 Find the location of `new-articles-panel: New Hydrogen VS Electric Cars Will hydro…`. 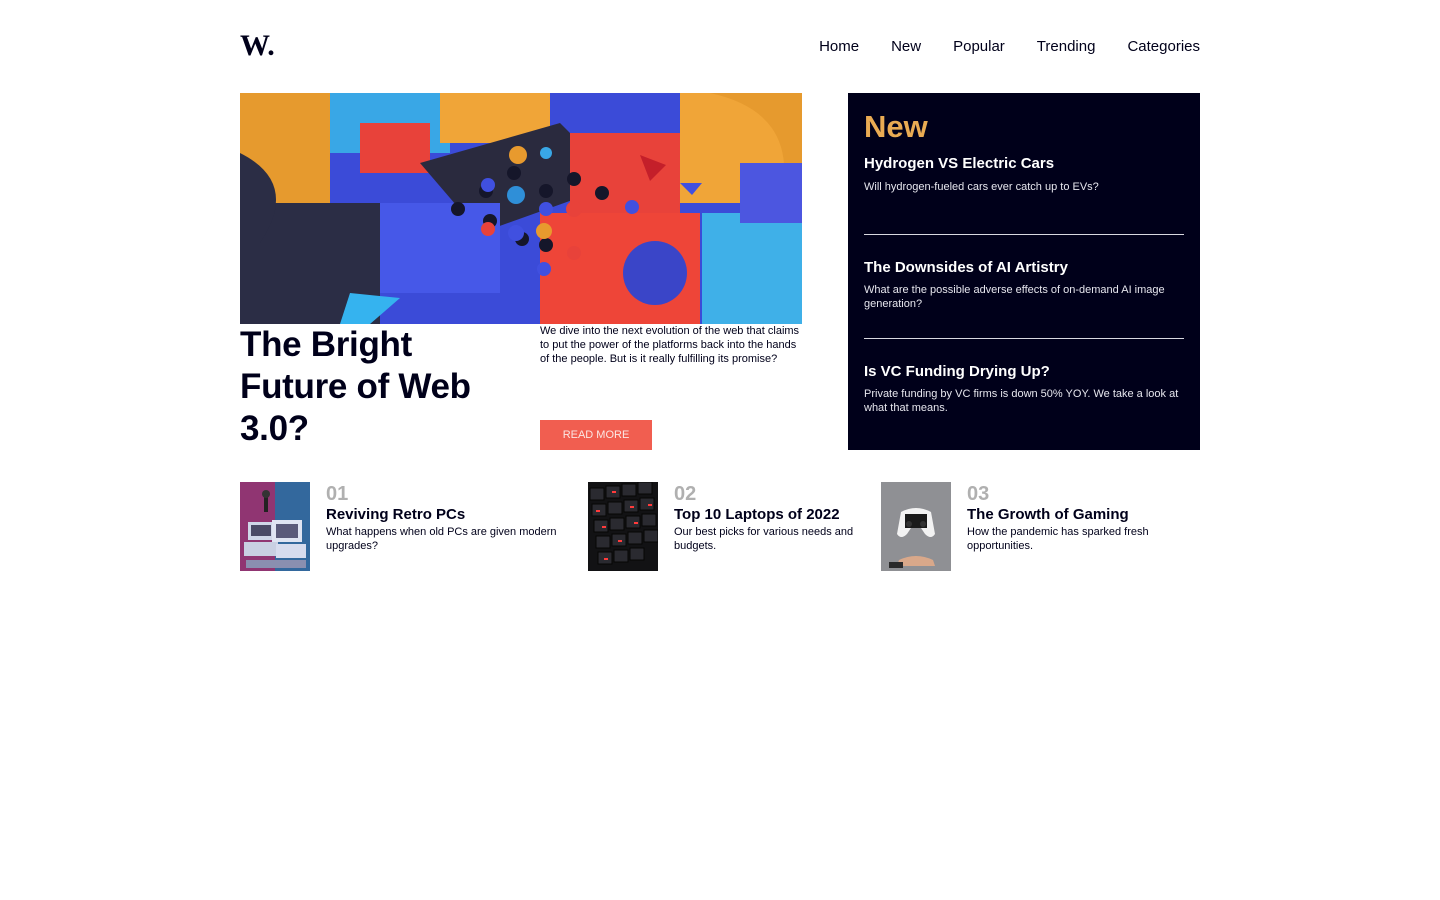

new-articles-panel: New Hydrogen VS Electric Cars Will hydro… is located at coordinates (1024, 271).